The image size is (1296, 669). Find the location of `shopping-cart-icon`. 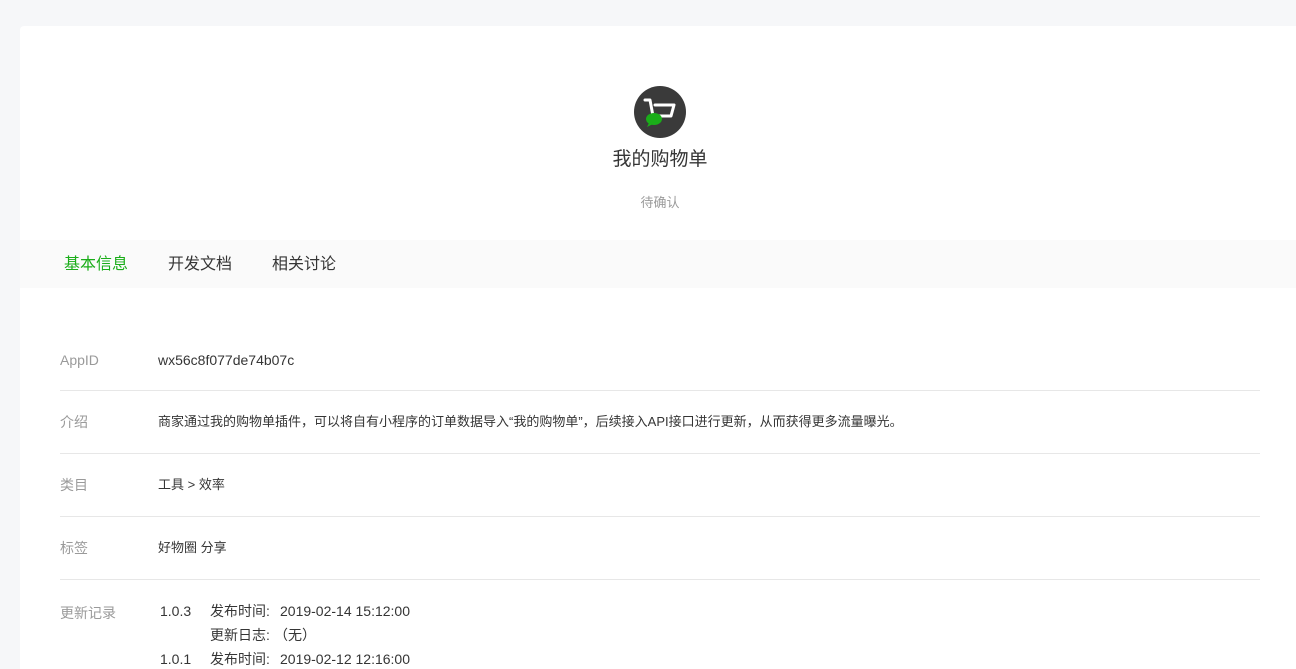

shopping-cart-icon is located at coordinates (659, 112).